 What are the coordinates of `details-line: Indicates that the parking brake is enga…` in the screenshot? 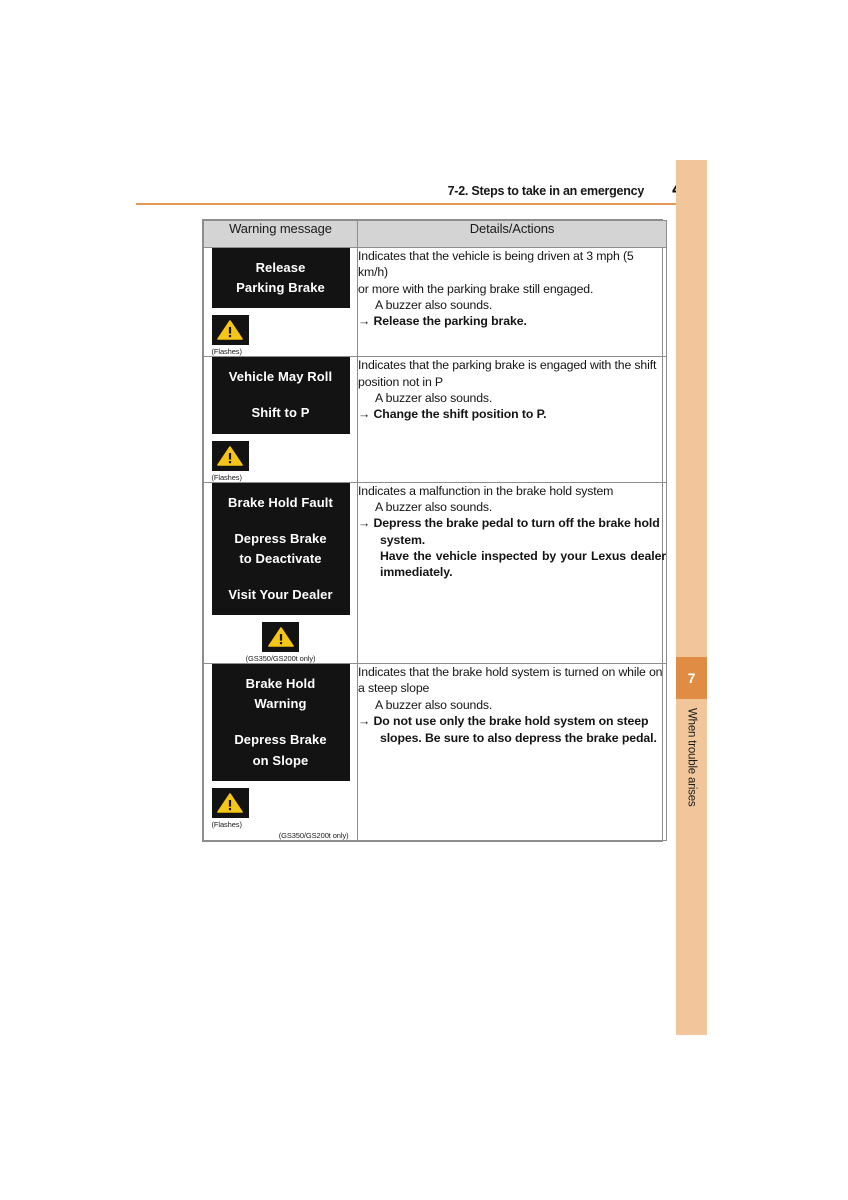 It's located at (507, 365).